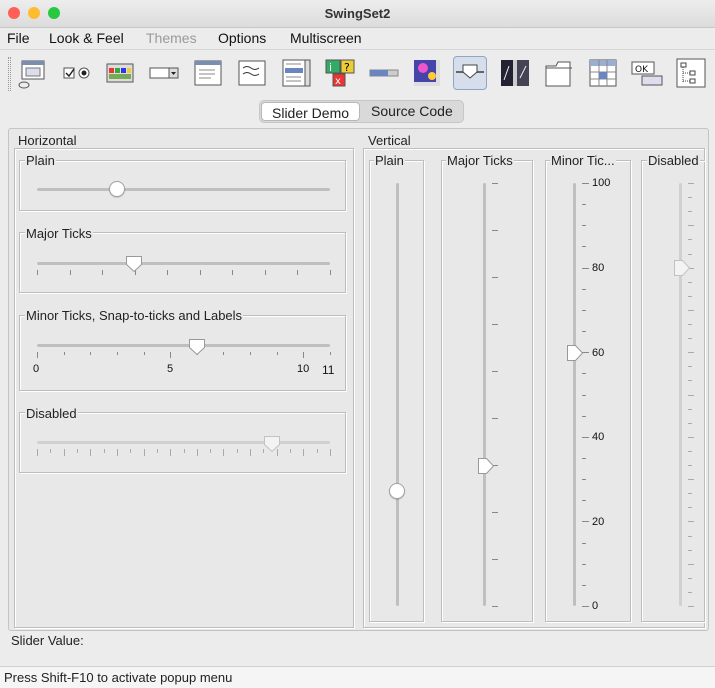 Image resolution: width=715 pixels, height=688 pixels. What do you see at coordinates (242, 38) in the screenshot?
I see `menu-options: Options` at bounding box center [242, 38].